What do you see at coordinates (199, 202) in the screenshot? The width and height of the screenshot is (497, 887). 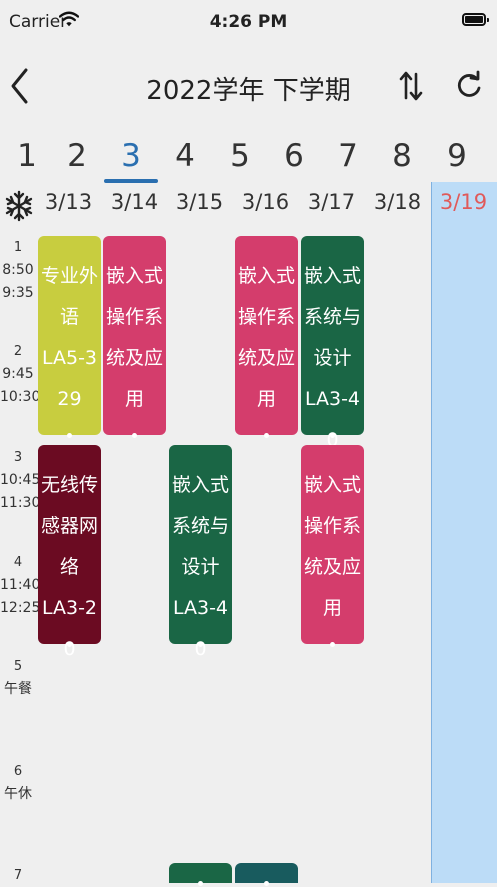 I see `date-label: 3/15` at bounding box center [199, 202].